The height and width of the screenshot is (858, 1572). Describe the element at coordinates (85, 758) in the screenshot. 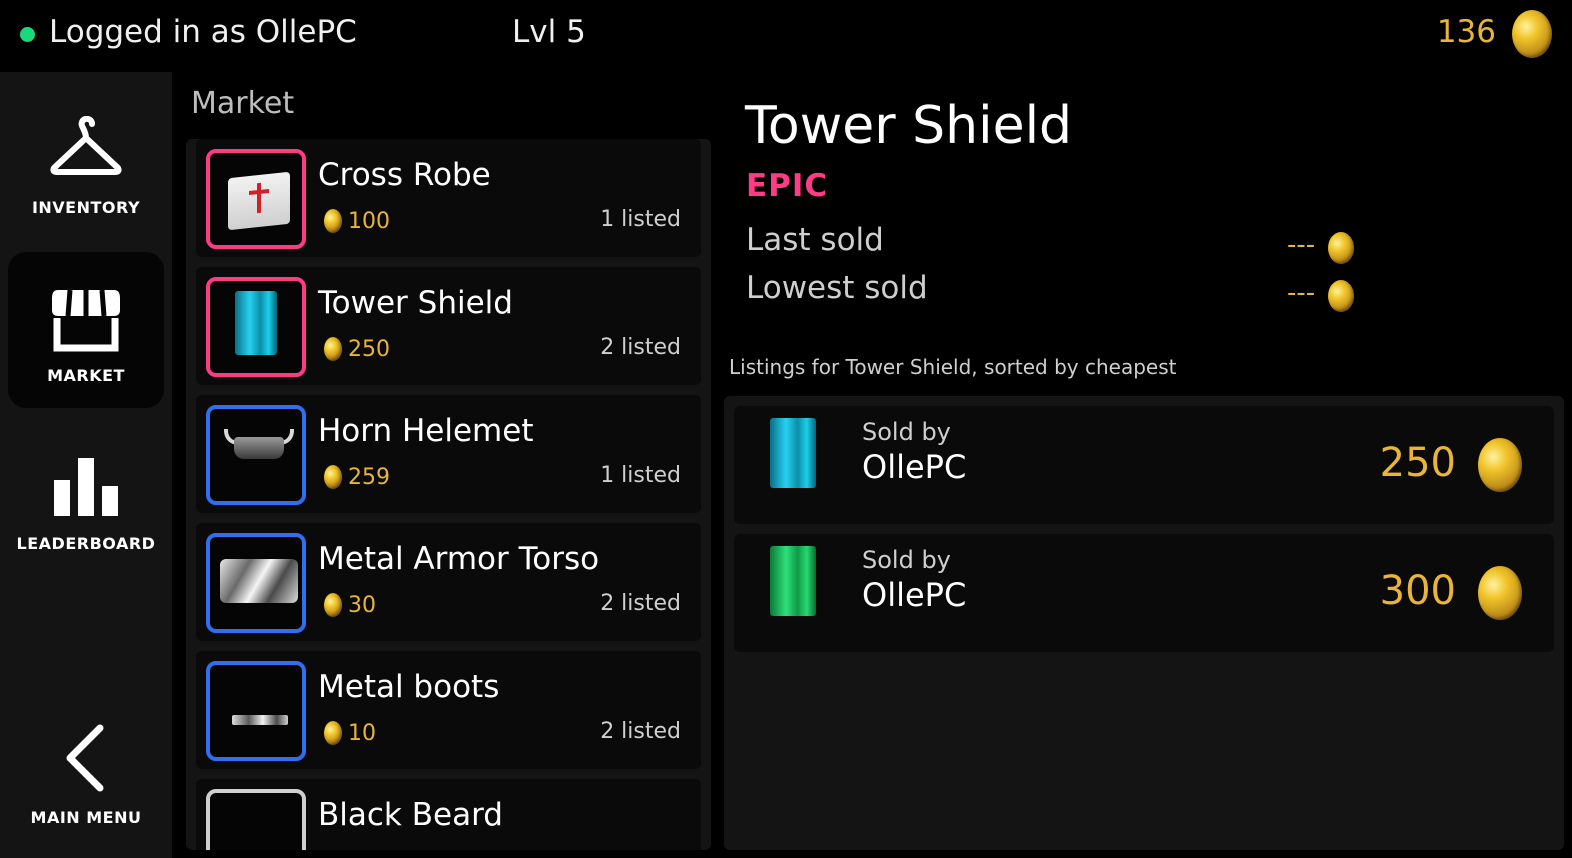

I see `chevron-left-icon` at that location.